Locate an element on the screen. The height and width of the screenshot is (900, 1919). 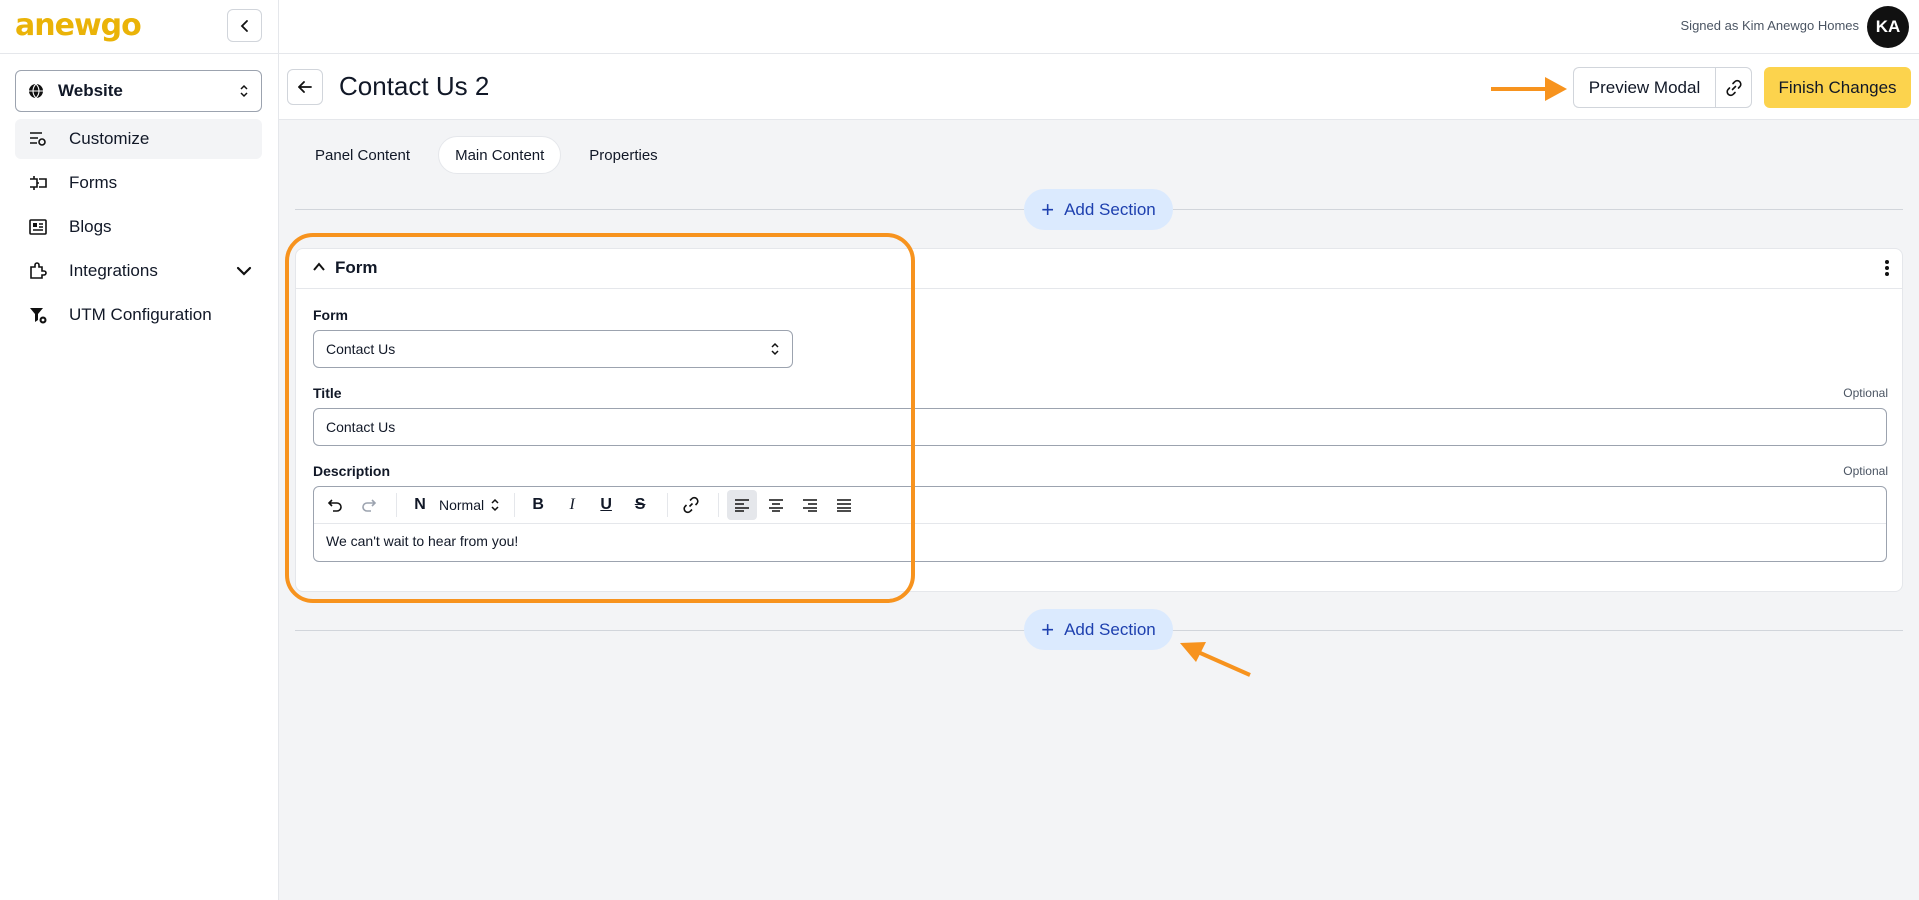
align-center-button is located at coordinates (776, 505).